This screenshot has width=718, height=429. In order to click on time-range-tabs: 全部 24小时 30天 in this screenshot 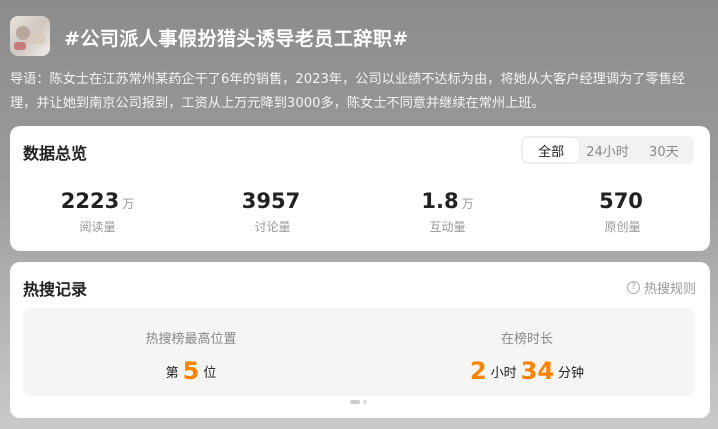, I will do `click(607, 150)`.